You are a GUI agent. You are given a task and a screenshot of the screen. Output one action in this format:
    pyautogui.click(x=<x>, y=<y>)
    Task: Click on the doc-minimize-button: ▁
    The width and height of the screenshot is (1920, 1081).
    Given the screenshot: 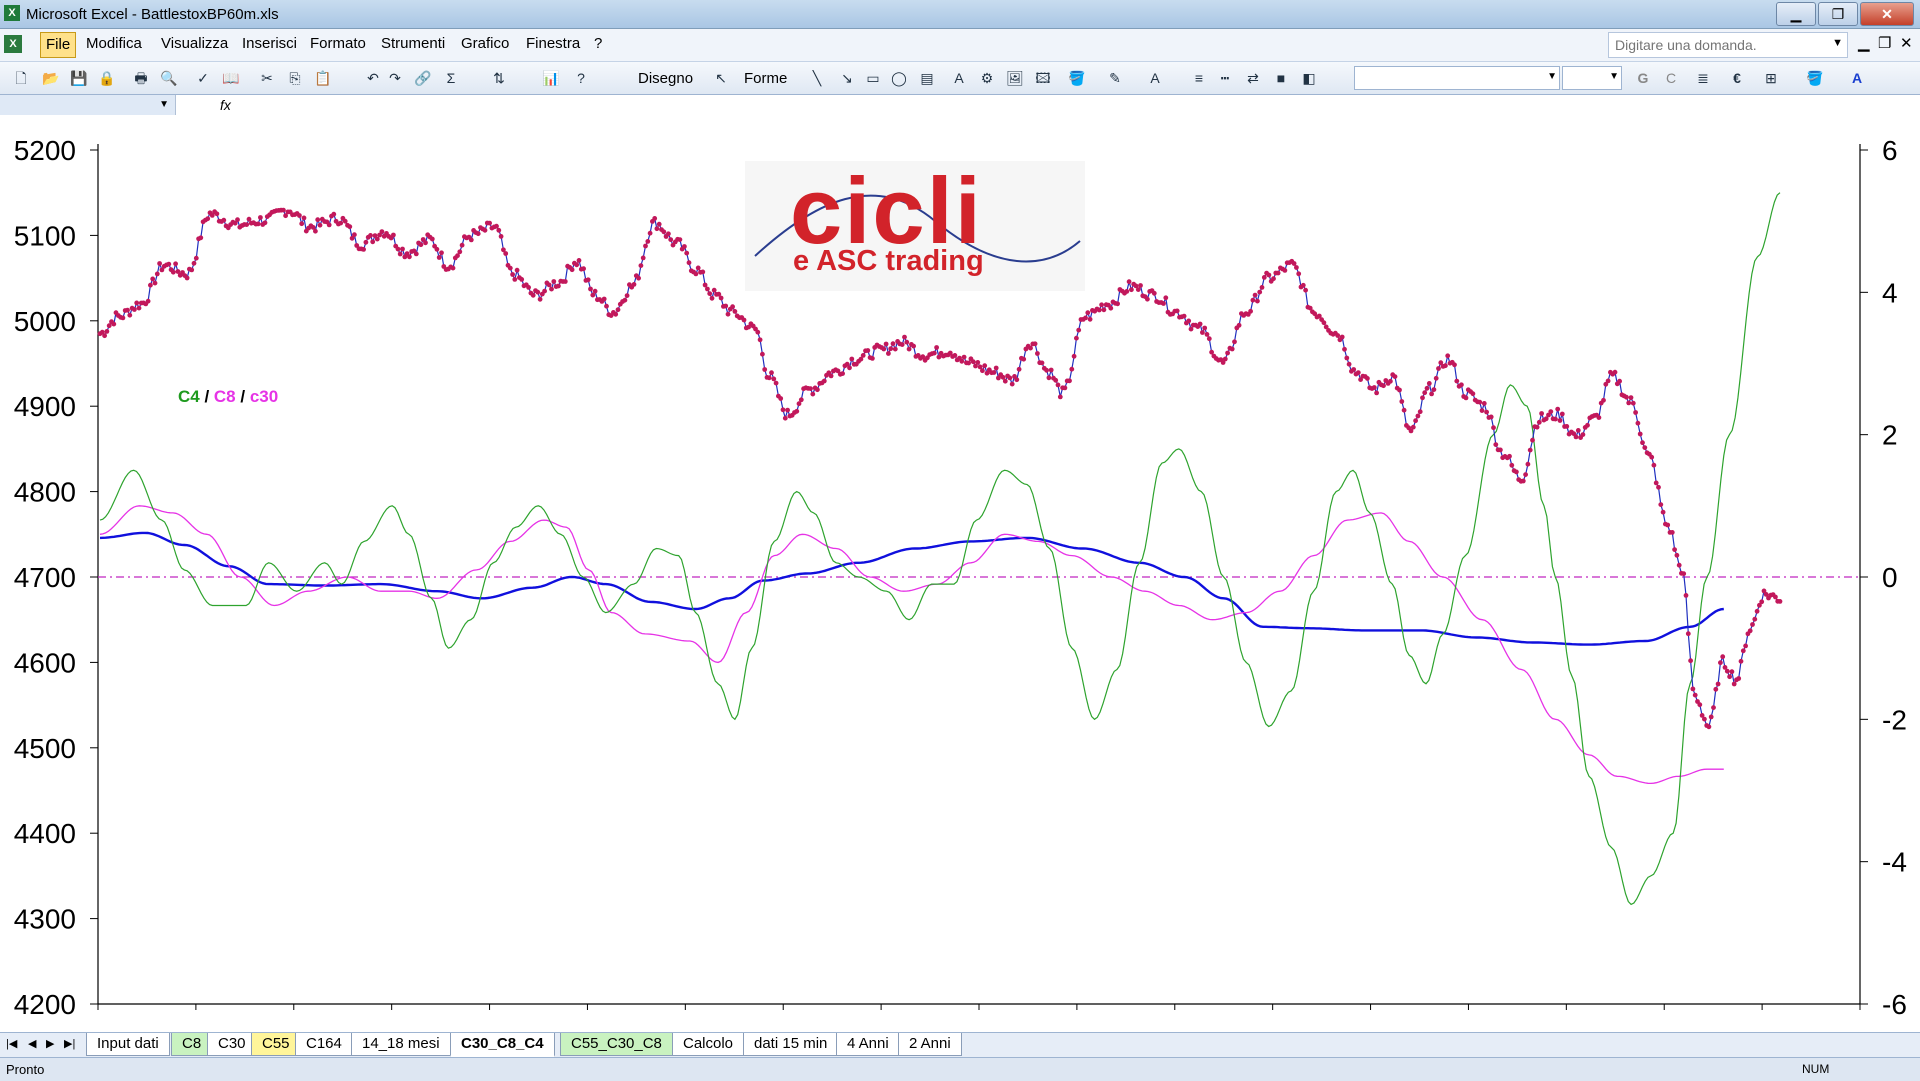 What is the action you would take?
    pyautogui.click(x=1864, y=43)
    